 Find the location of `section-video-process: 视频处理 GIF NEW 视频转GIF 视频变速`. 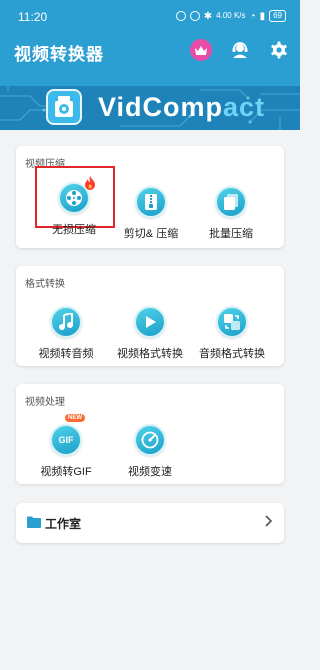

section-video-process: 视频处理 GIF NEW 视频转GIF 视频变速 is located at coordinates (150, 434).